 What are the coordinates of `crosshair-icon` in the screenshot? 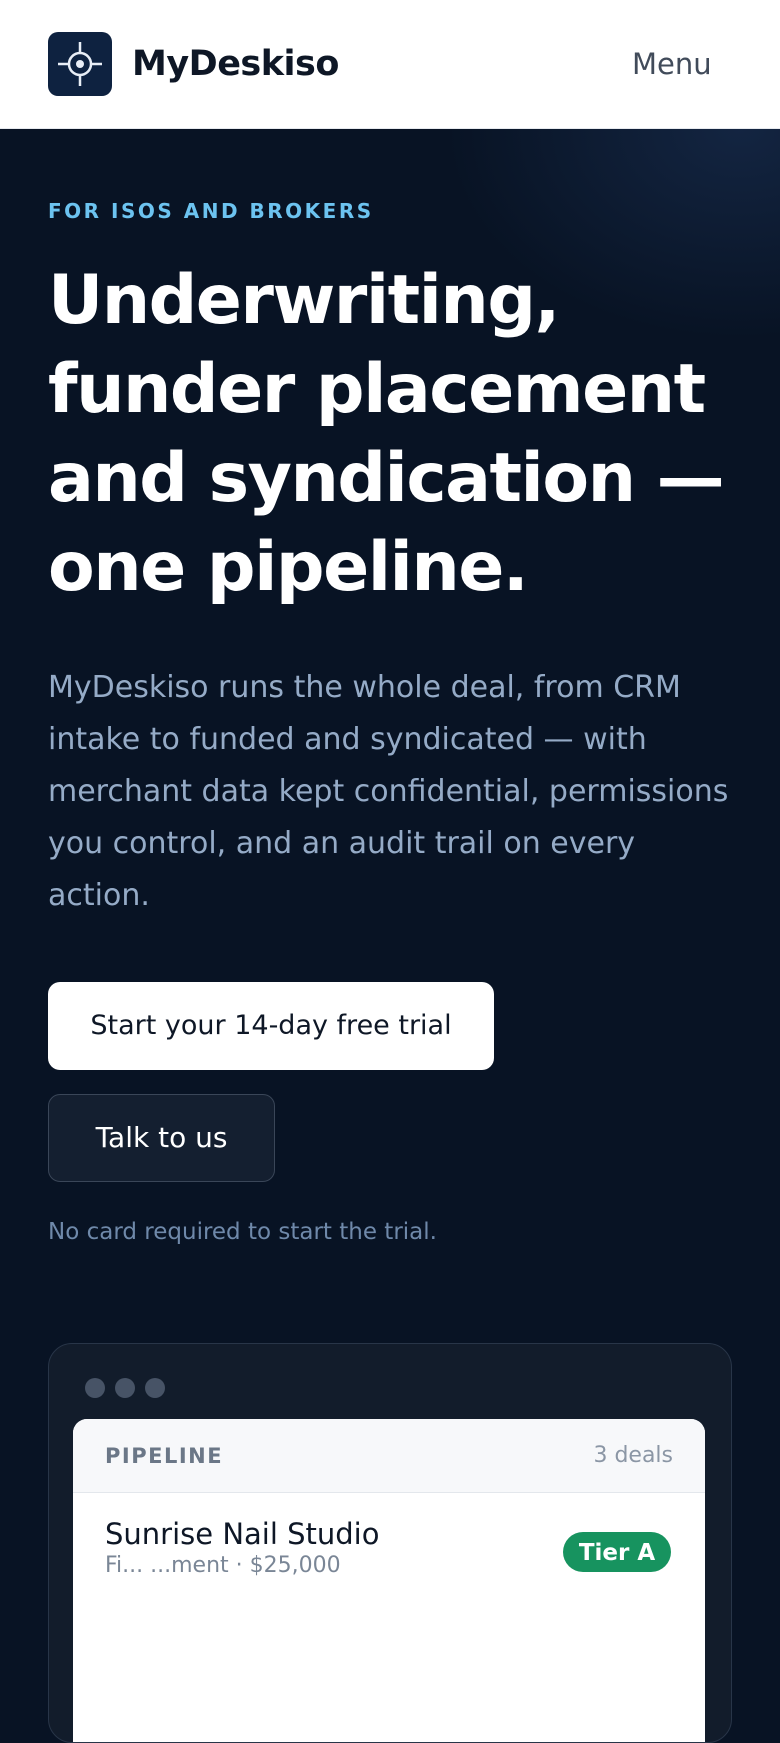 It's located at (80, 64).